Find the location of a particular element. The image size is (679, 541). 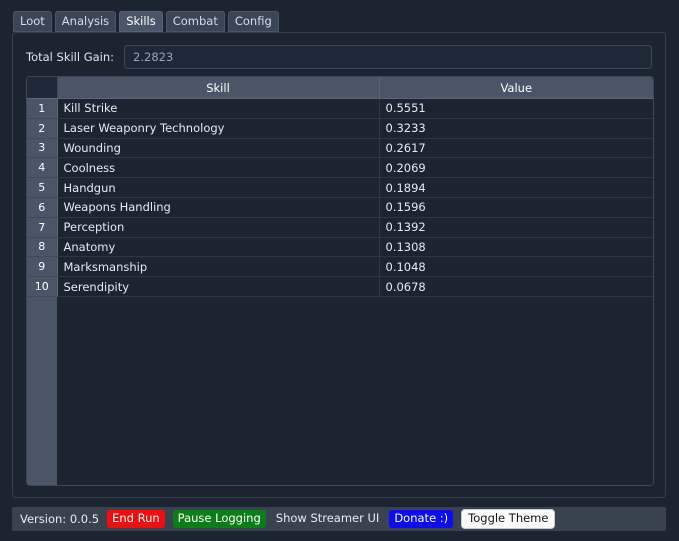

cell-value: 0.2617 is located at coordinates (516, 148).